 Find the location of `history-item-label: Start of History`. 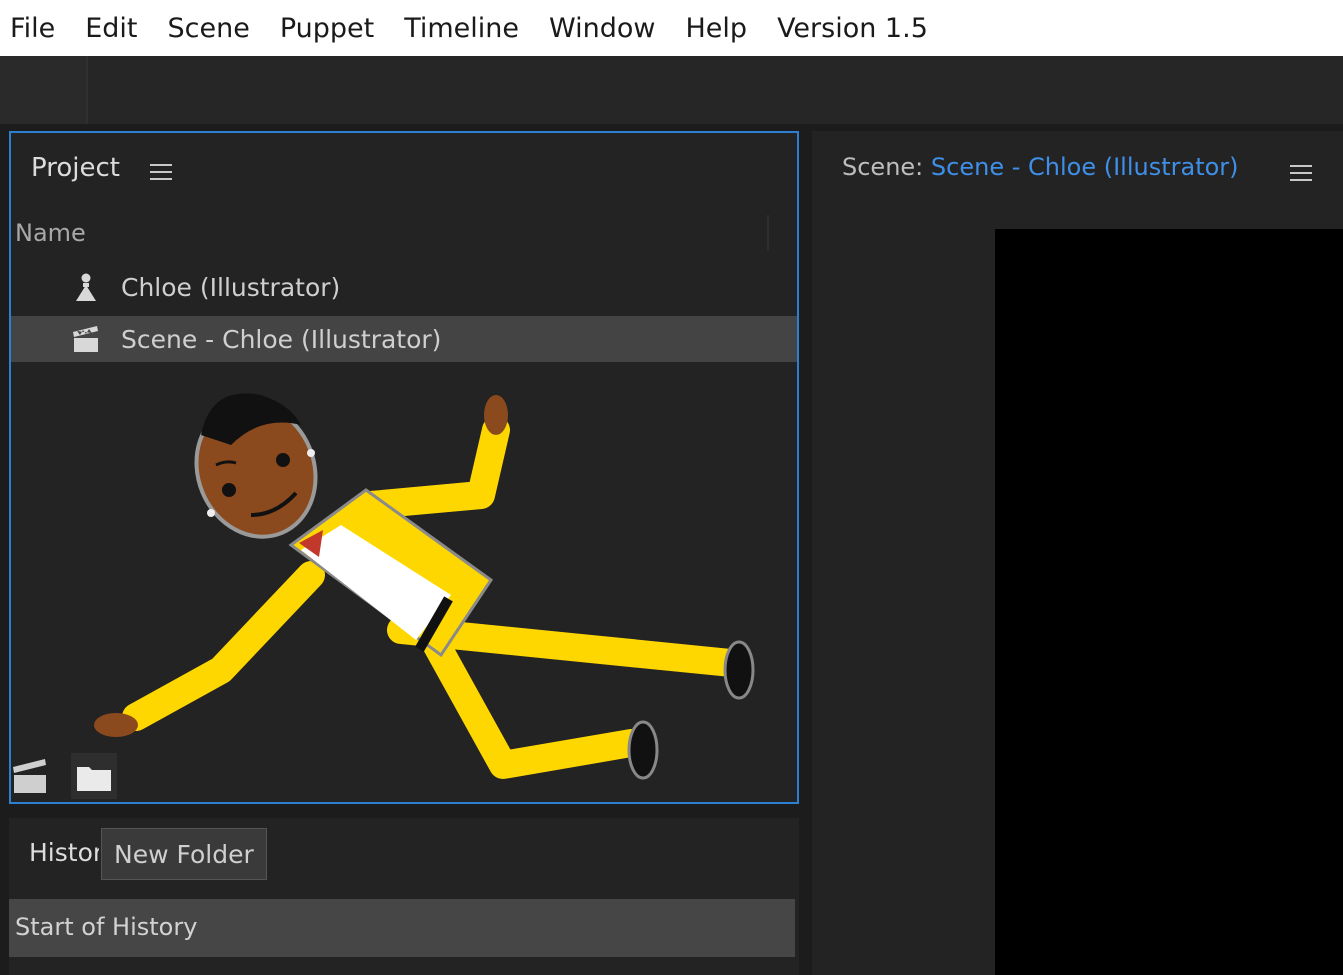

history-item-label: Start of History is located at coordinates (106, 927).